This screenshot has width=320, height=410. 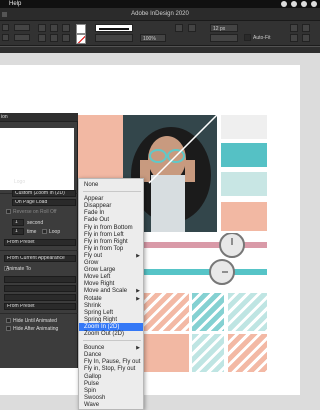 I want to click on menu-item-label: Rotate, so click(x=93, y=298).